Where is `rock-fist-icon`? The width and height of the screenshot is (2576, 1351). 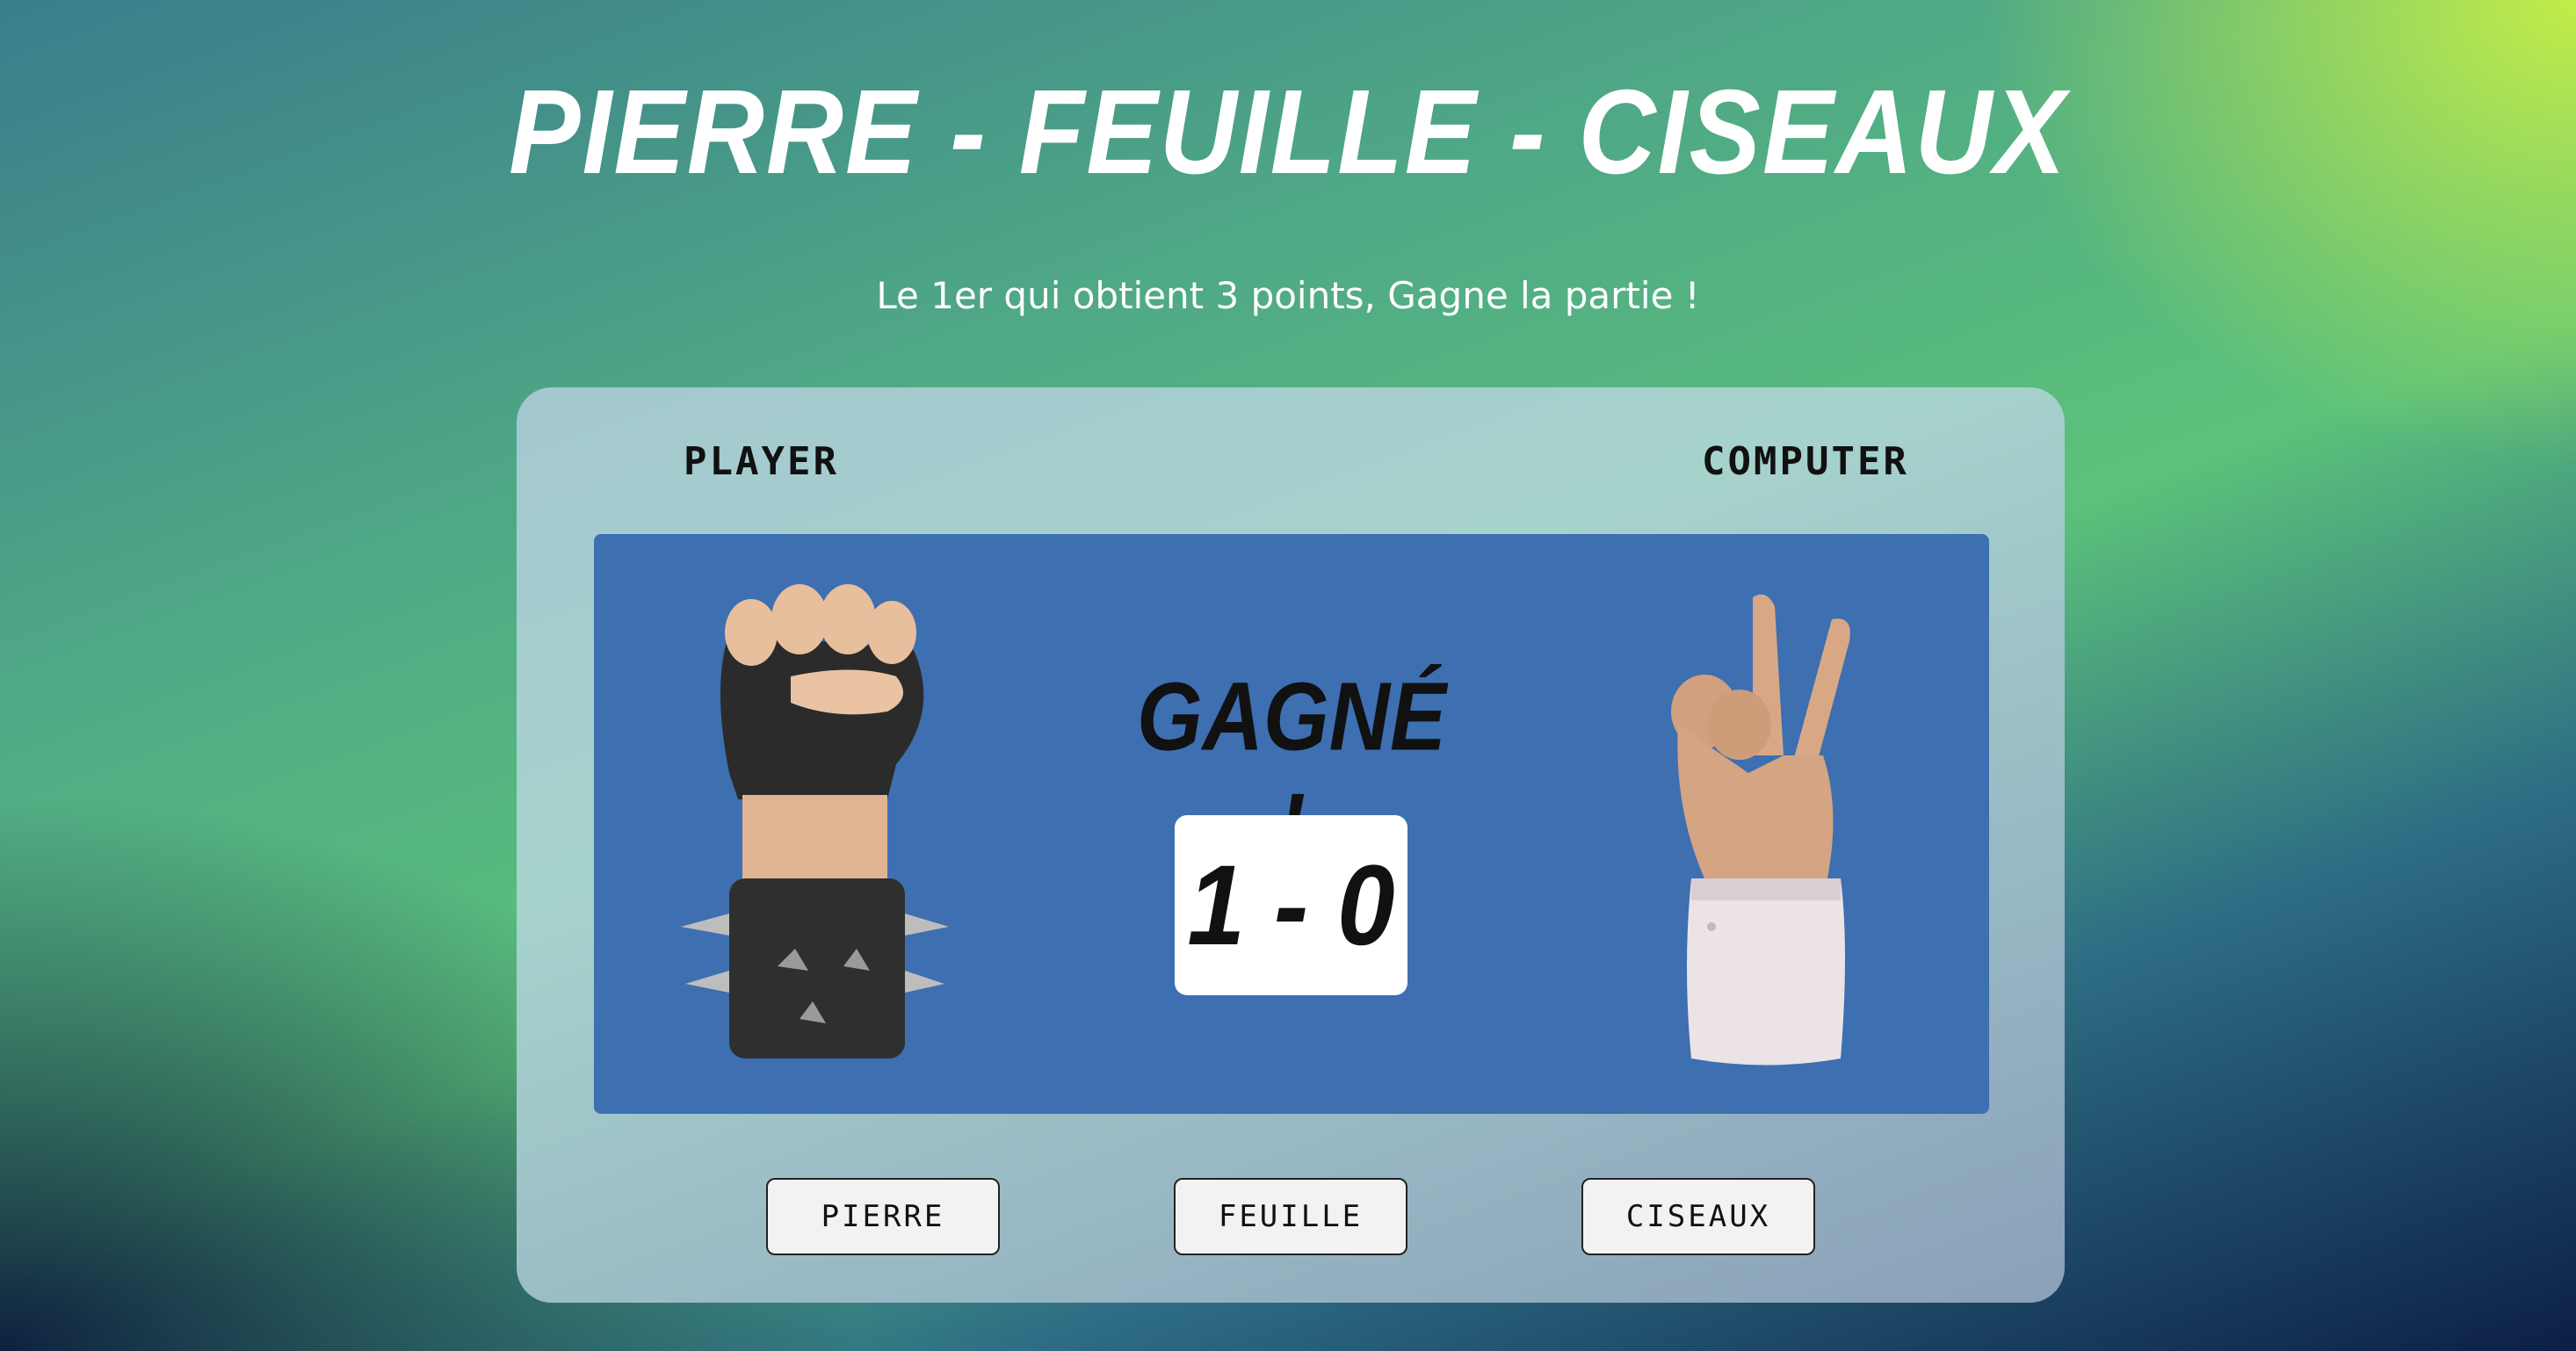
rock-fist-icon is located at coordinates (815, 821).